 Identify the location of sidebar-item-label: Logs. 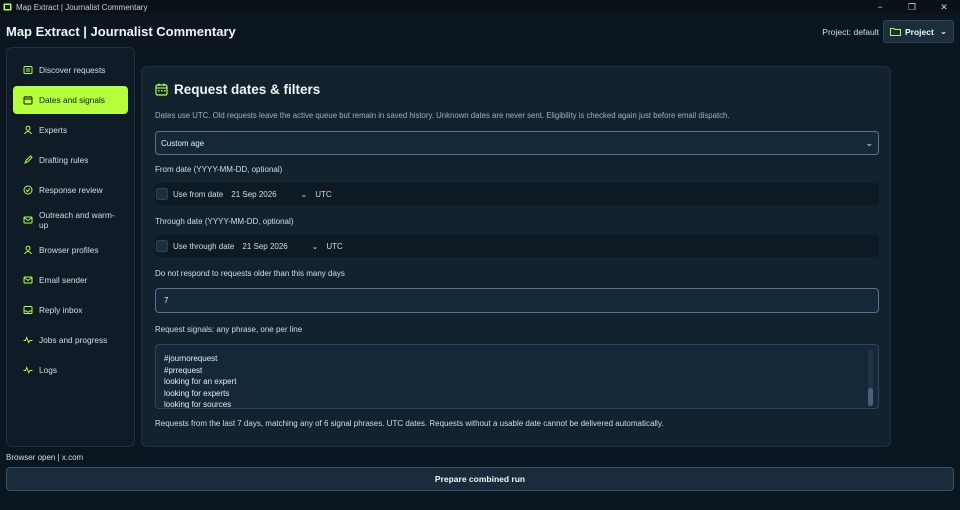
(48, 370).